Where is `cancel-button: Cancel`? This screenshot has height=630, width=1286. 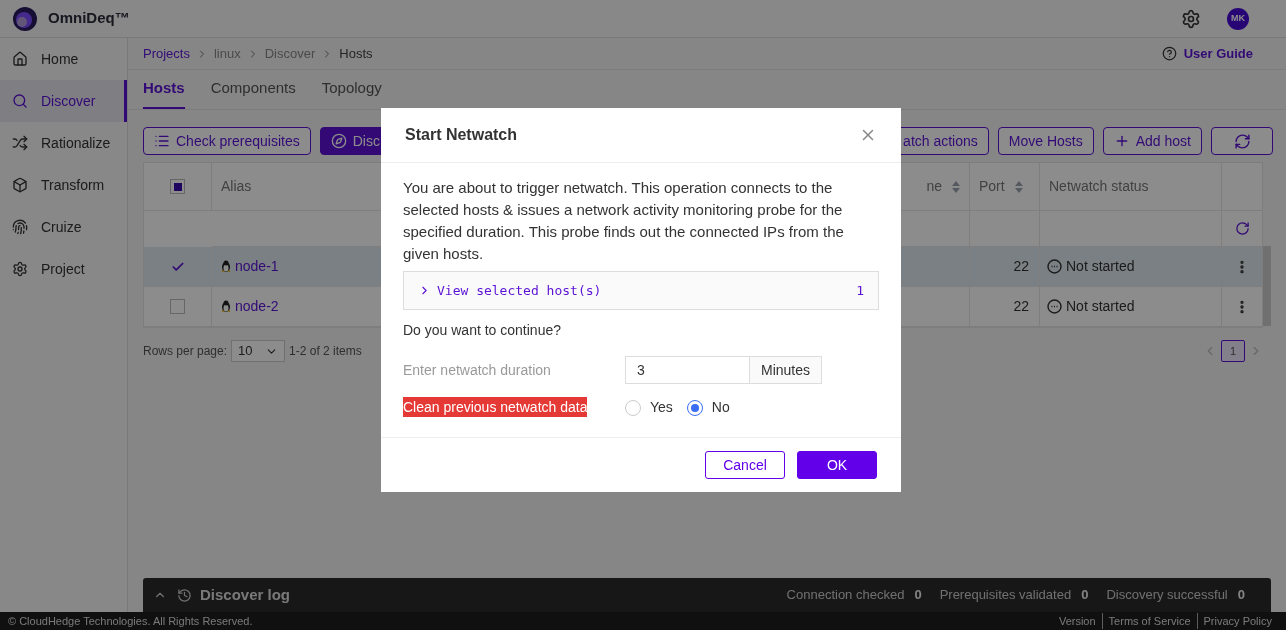
cancel-button: Cancel is located at coordinates (745, 465).